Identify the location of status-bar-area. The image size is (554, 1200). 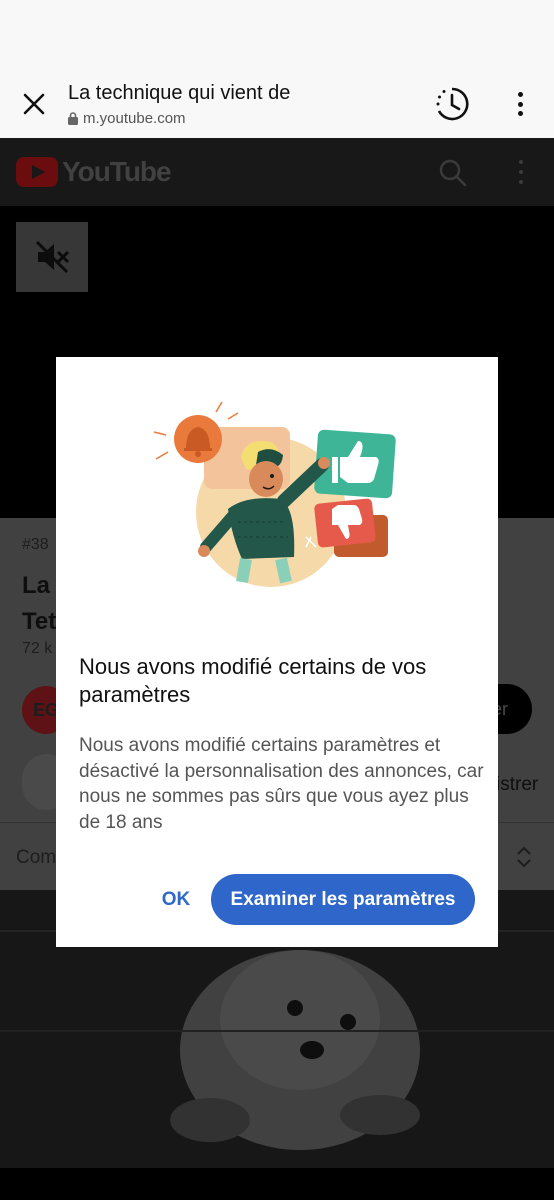
(277, 36).